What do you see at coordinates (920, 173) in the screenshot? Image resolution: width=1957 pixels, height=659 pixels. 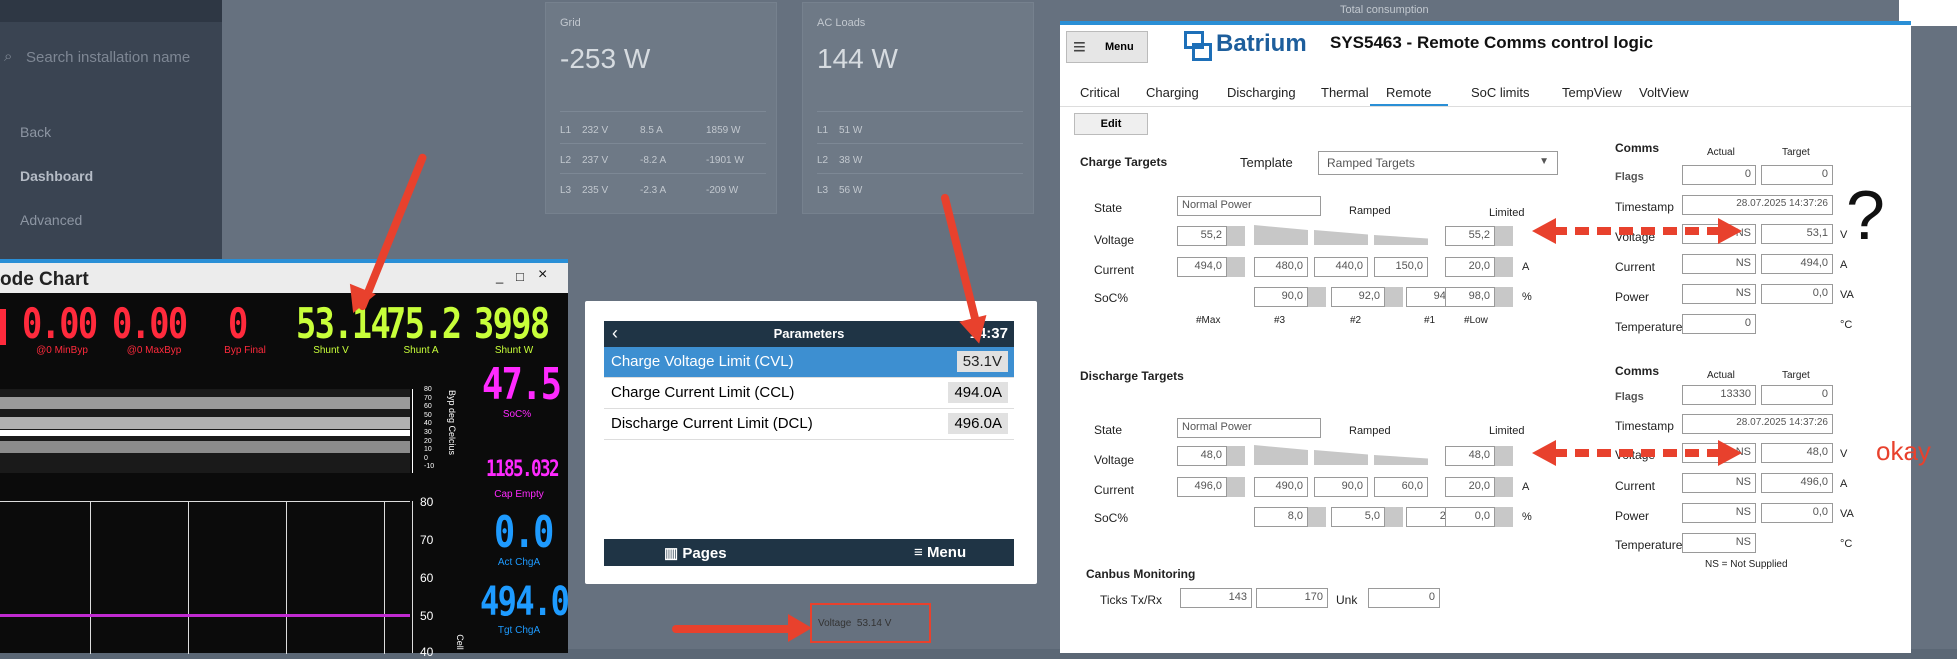 I see `divider` at bounding box center [920, 173].